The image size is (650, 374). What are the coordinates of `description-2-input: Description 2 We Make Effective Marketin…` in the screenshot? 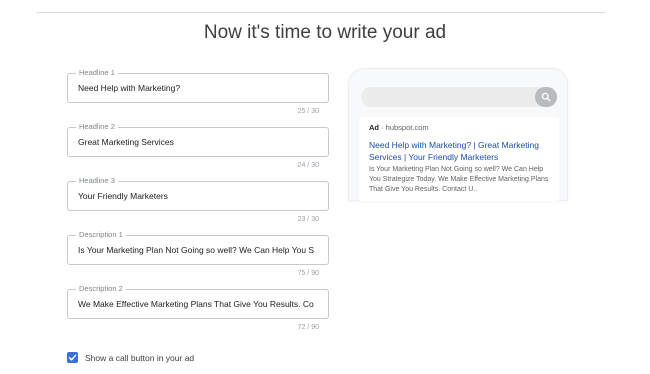 It's located at (198, 301).